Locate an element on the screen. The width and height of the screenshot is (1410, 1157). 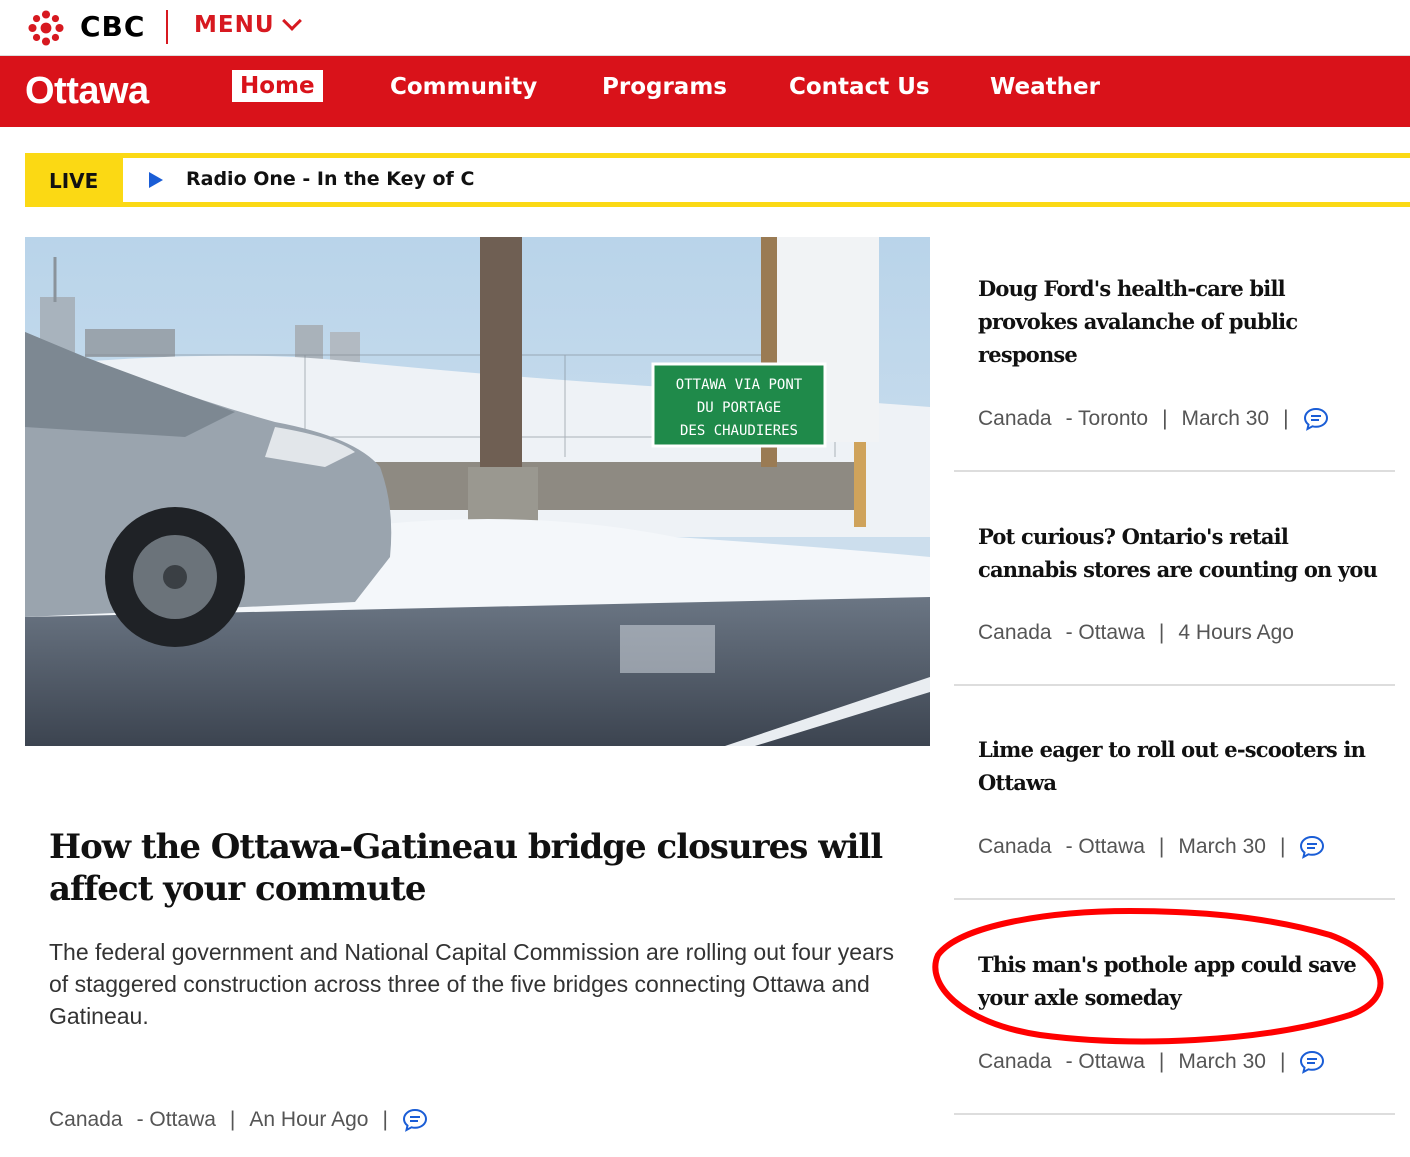
live-stream-title: Radio One - In the Key of C is located at coordinates (330, 179).